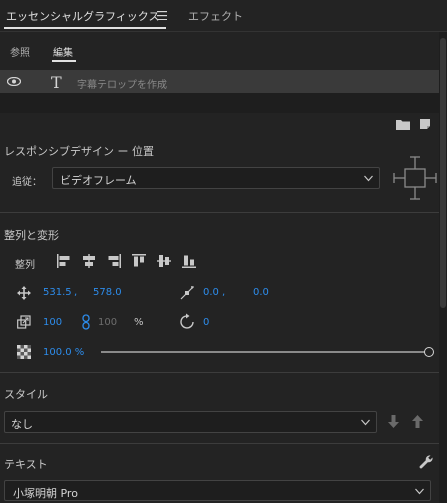 The width and height of the screenshot is (447, 503). What do you see at coordinates (26, 394) in the screenshot?
I see `style-title: スタイル` at bounding box center [26, 394].